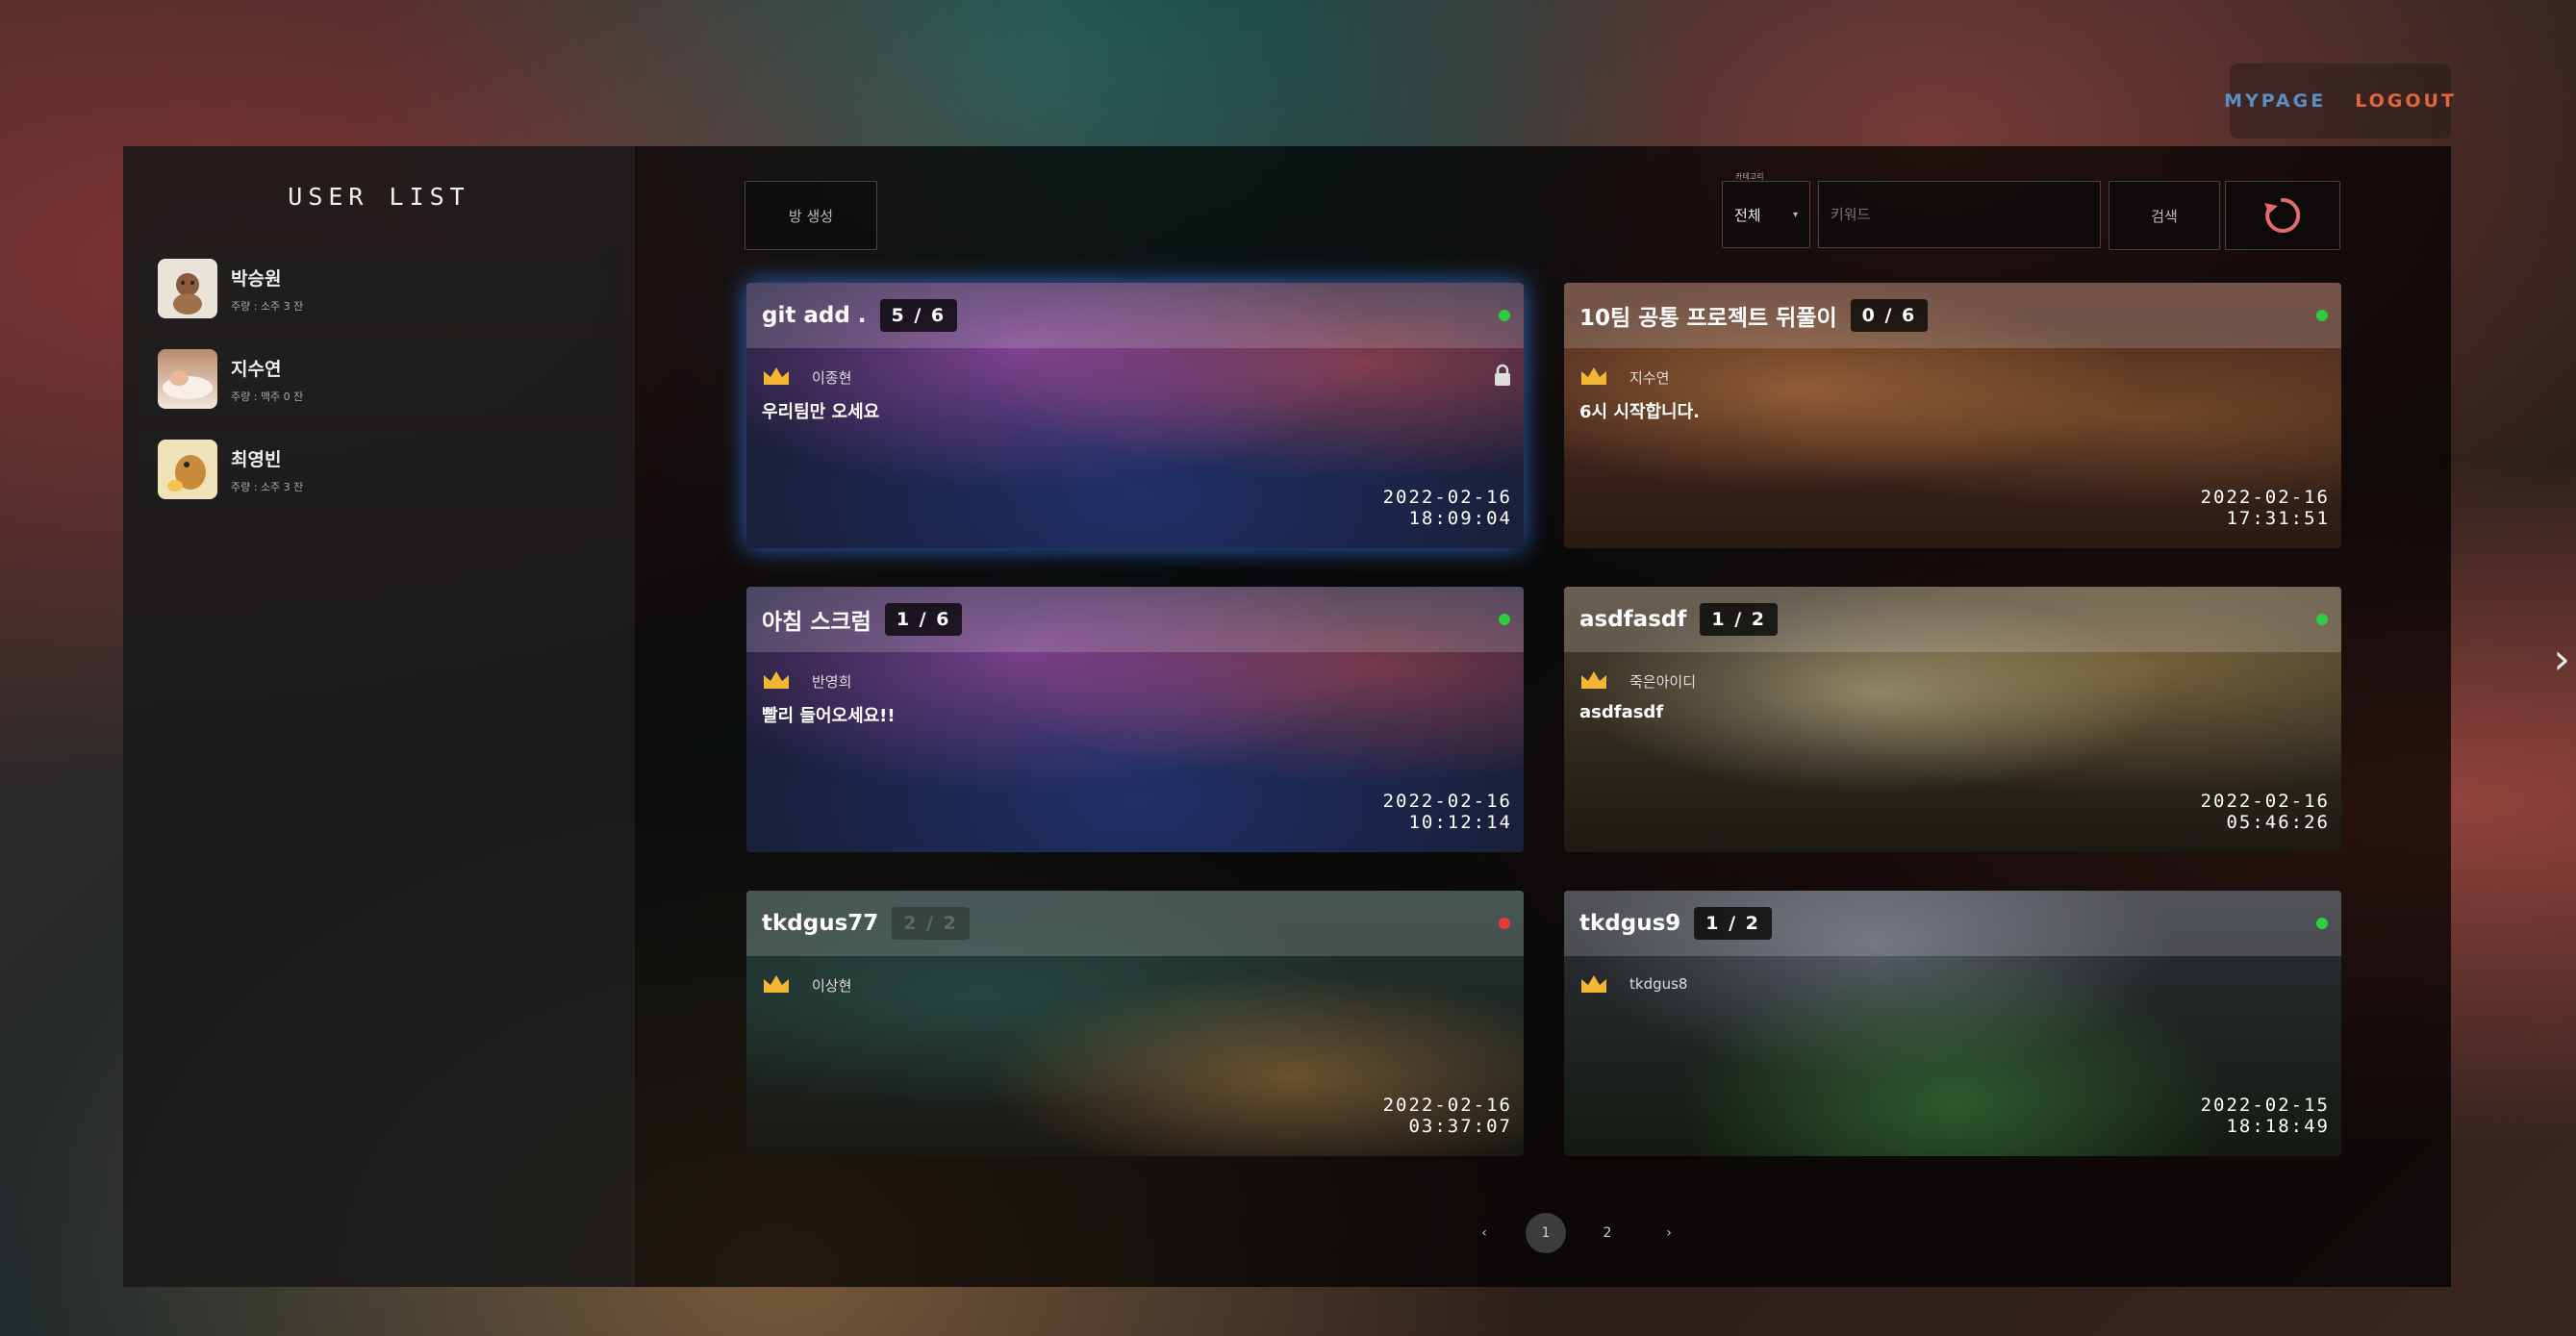  I want to click on room-host: 이종현, so click(832, 378).